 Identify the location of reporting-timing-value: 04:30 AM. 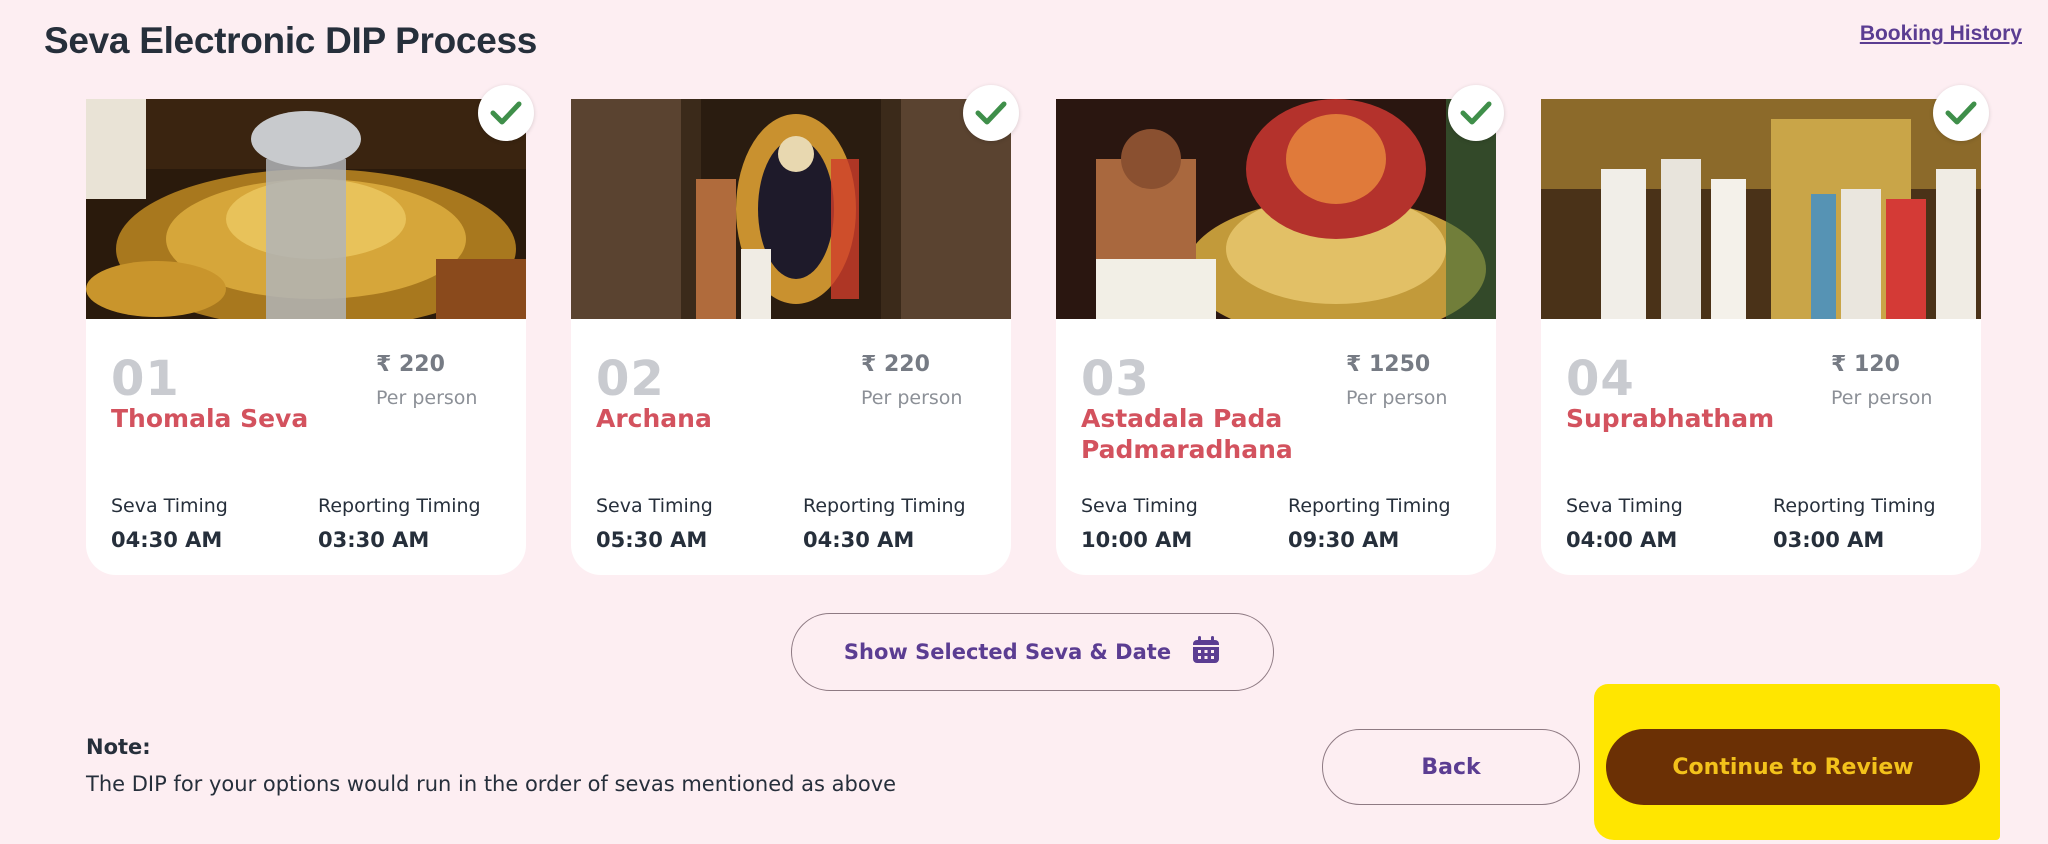
(859, 540).